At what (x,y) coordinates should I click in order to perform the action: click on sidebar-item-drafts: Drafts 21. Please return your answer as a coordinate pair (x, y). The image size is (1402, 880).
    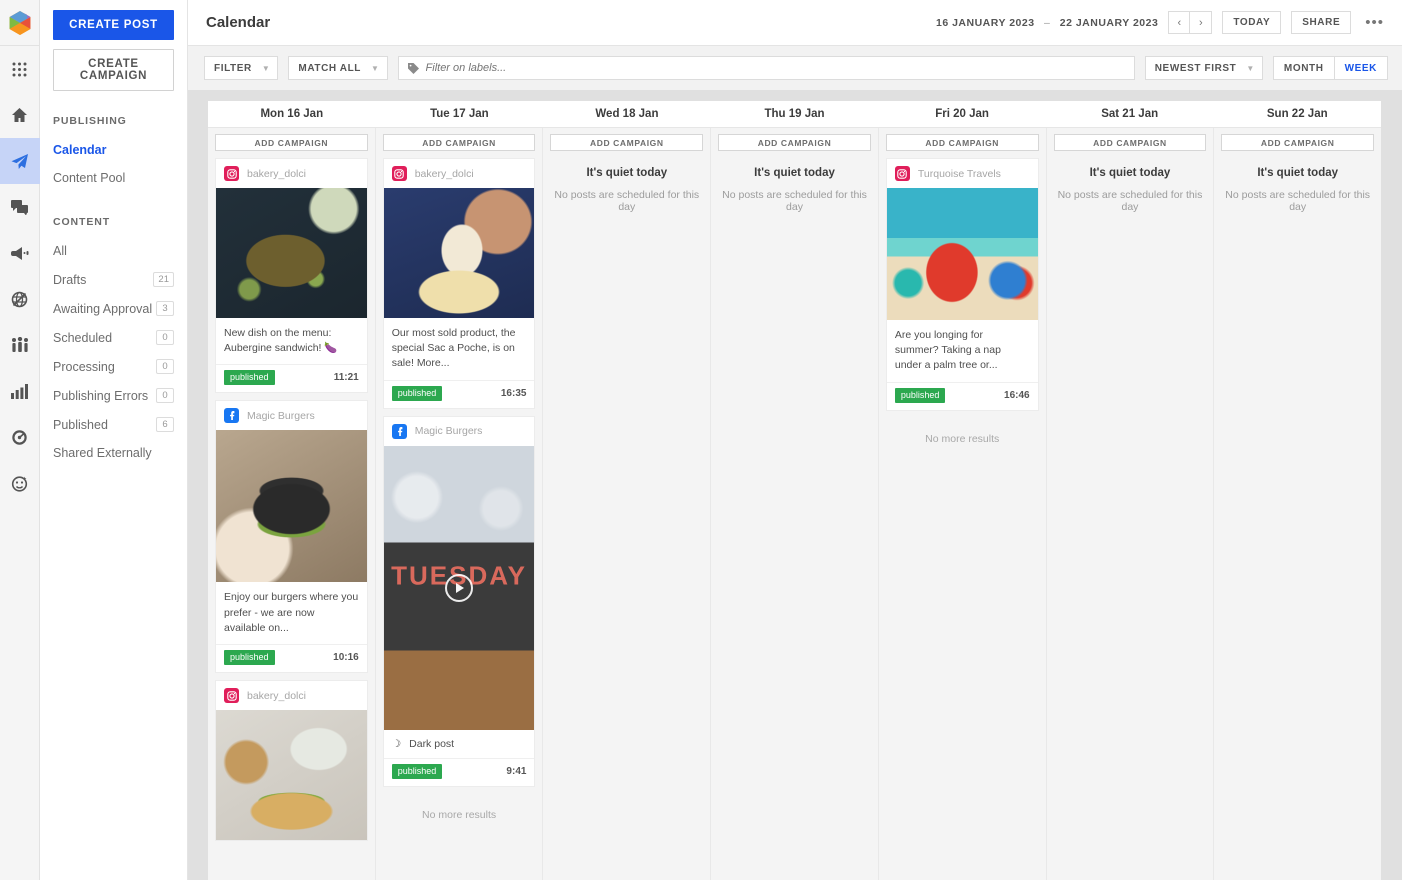
    Looking at the image, I should click on (113, 279).